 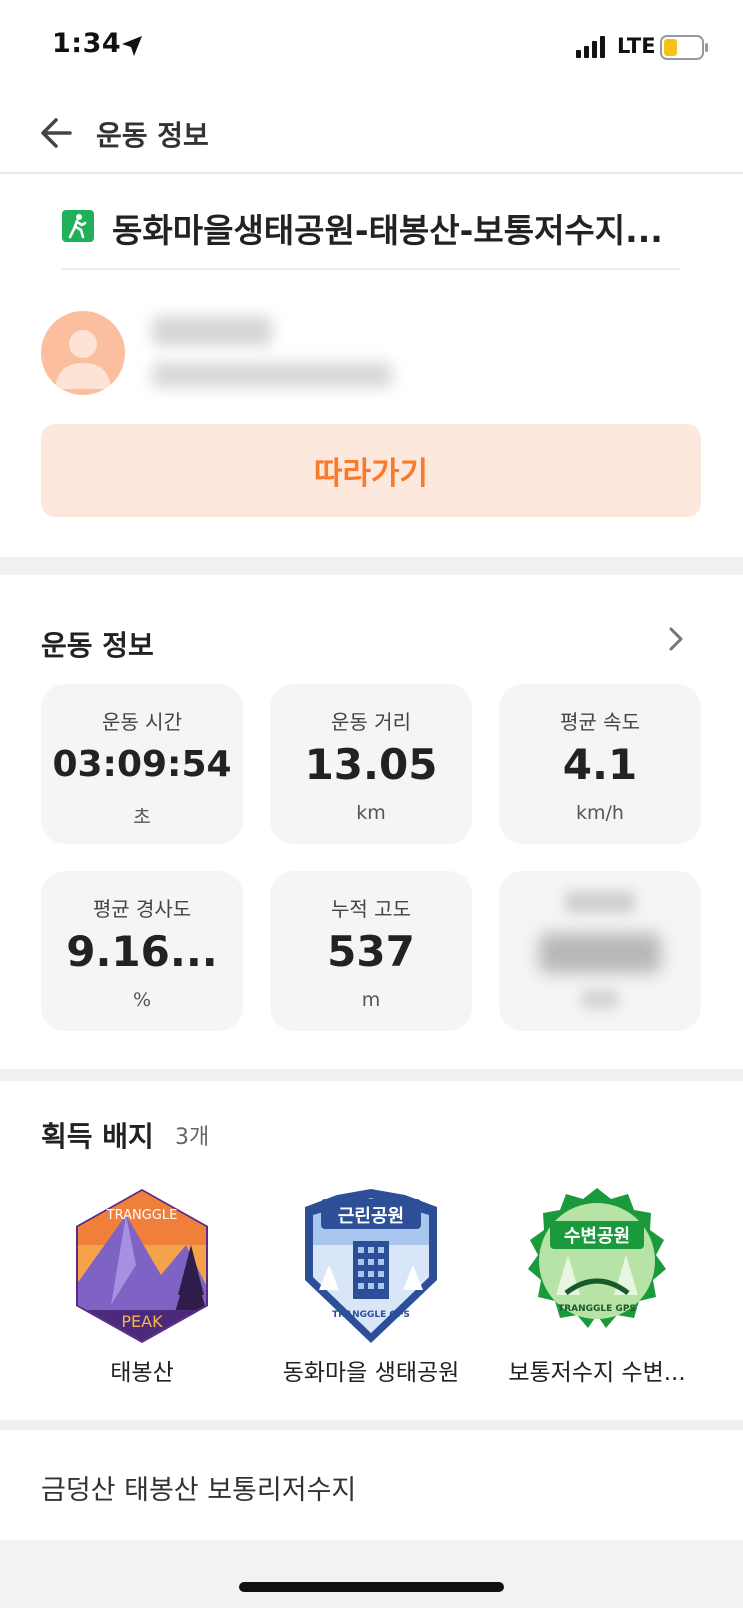 I want to click on badge-text-bottom: PEAK, so click(x=142, y=1321).